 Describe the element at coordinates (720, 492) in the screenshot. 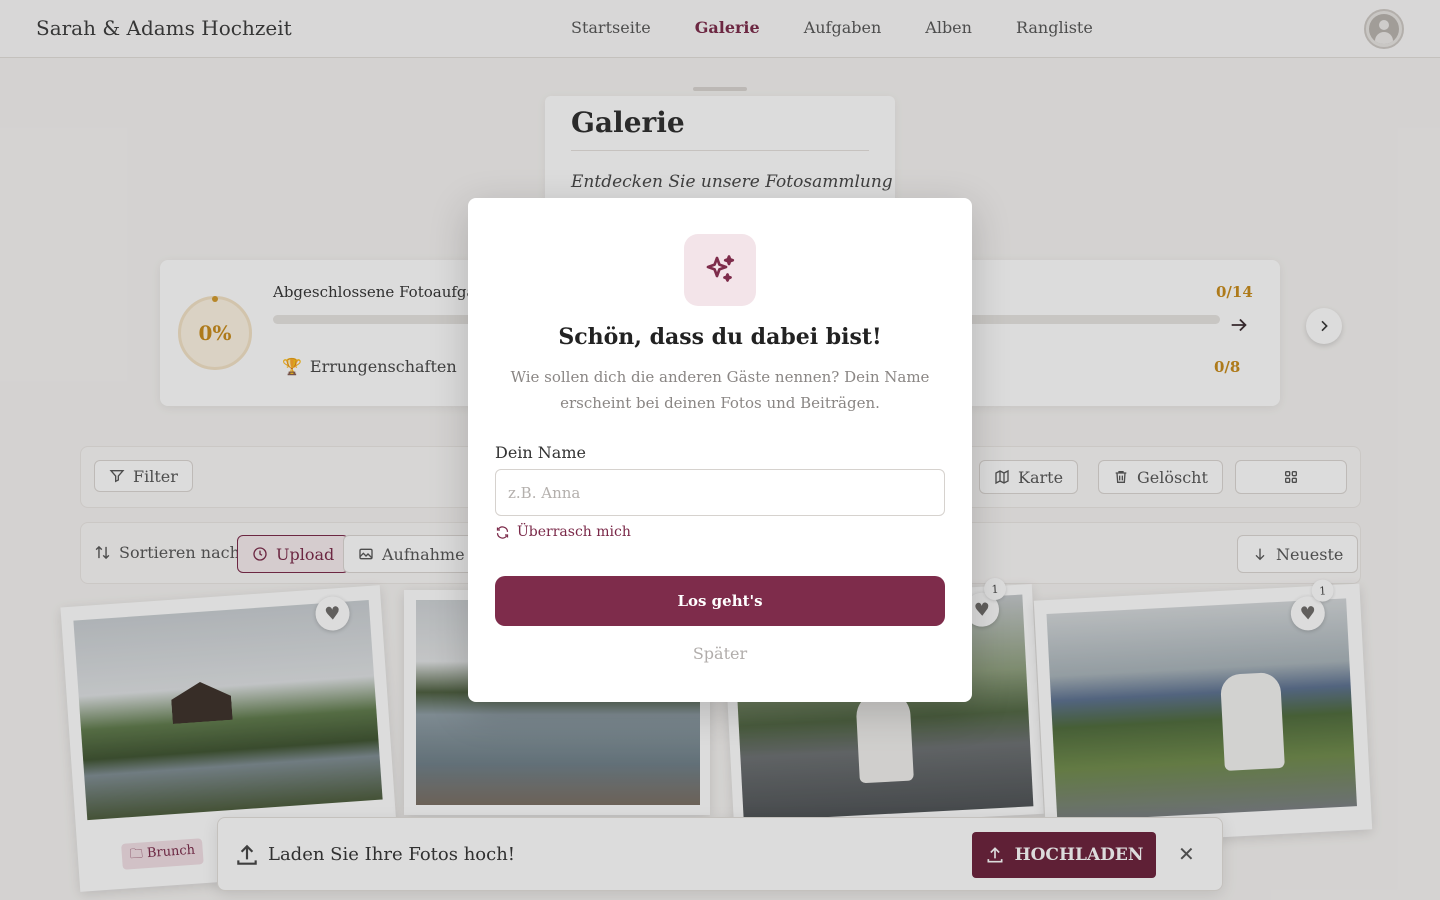

I see `name-input` at that location.